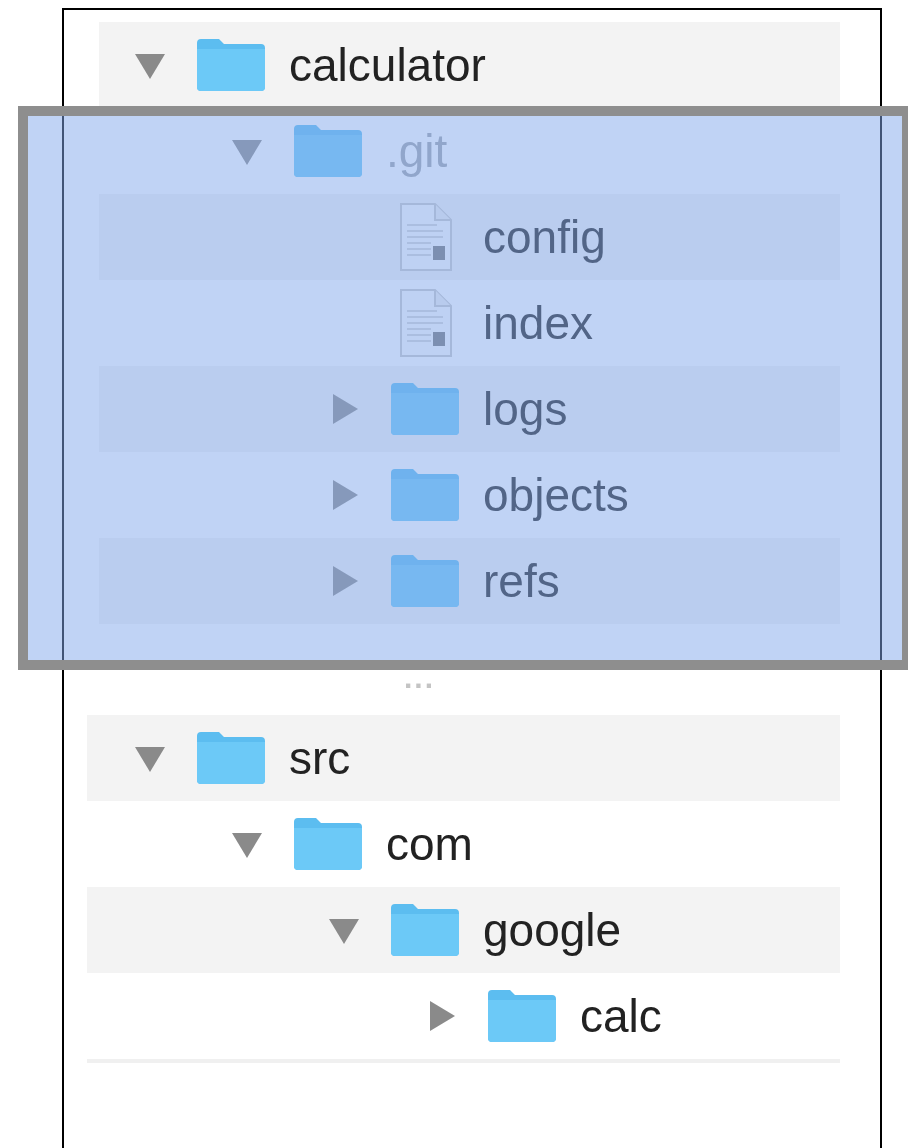 Image resolution: width=908 pixels, height=1148 pixels. I want to click on file-row: config, so click(469, 237).